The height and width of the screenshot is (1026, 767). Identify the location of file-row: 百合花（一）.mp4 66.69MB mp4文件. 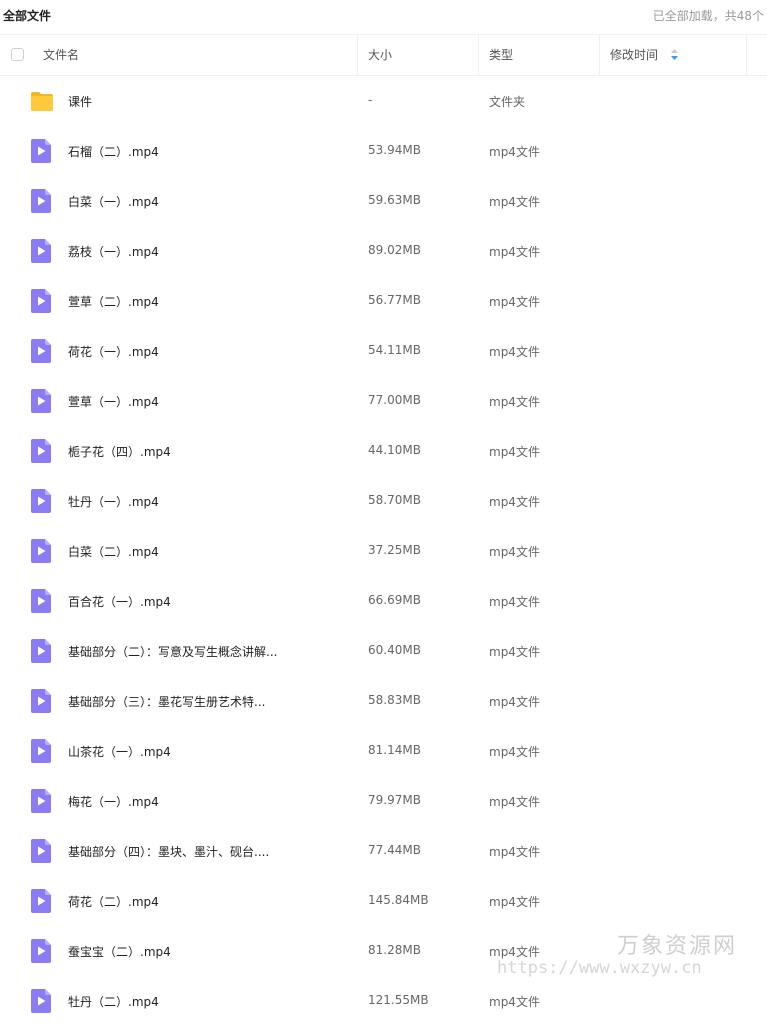
(383, 601).